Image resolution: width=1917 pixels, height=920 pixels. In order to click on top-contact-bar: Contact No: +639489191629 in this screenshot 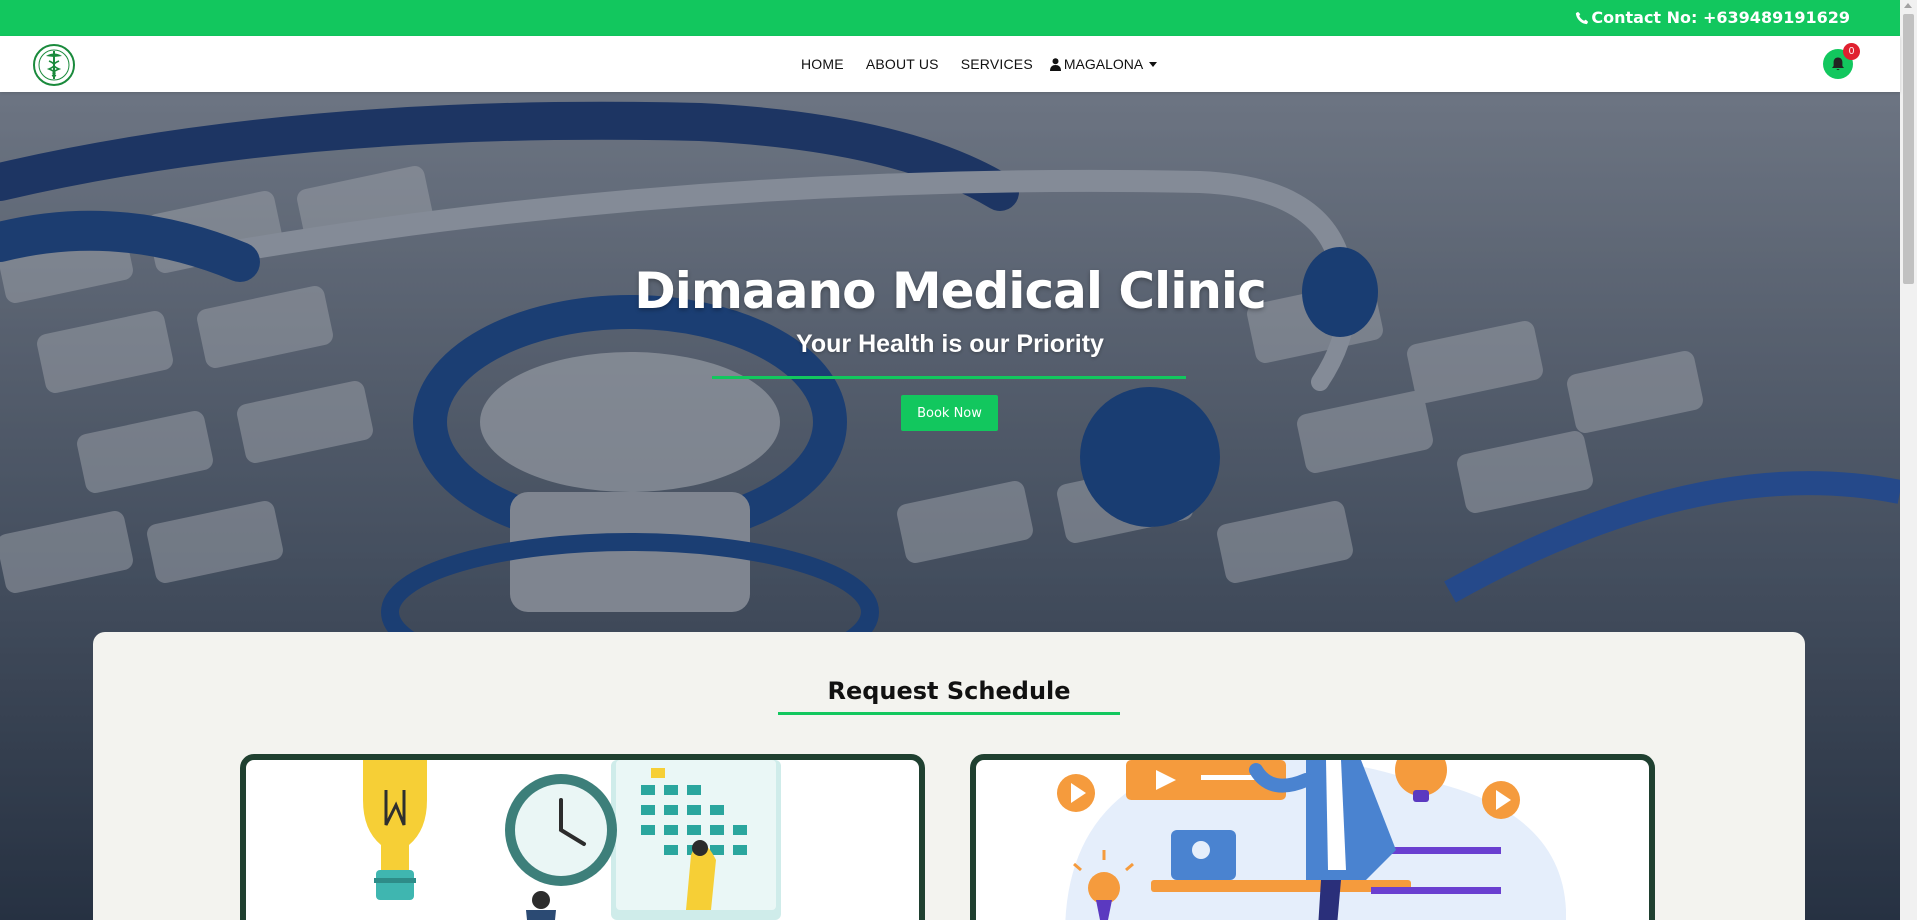, I will do `click(950, 18)`.